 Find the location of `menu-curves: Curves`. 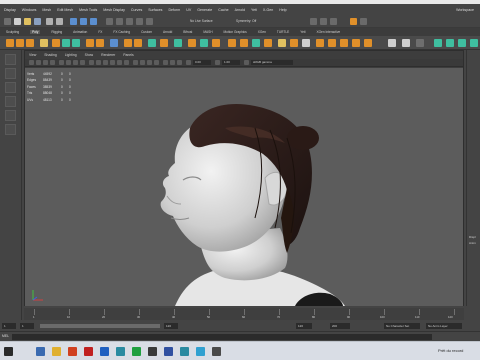

menu-curves: Curves is located at coordinates (136, 10).